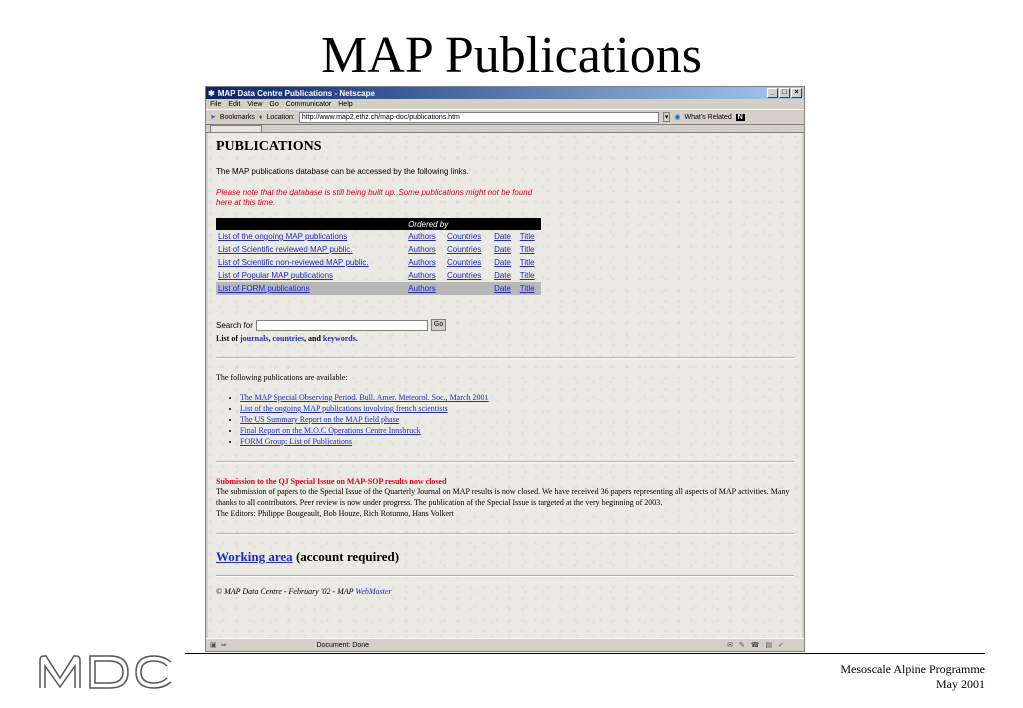  What do you see at coordinates (215, 104) in the screenshot?
I see `menu-file: File` at bounding box center [215, 104].